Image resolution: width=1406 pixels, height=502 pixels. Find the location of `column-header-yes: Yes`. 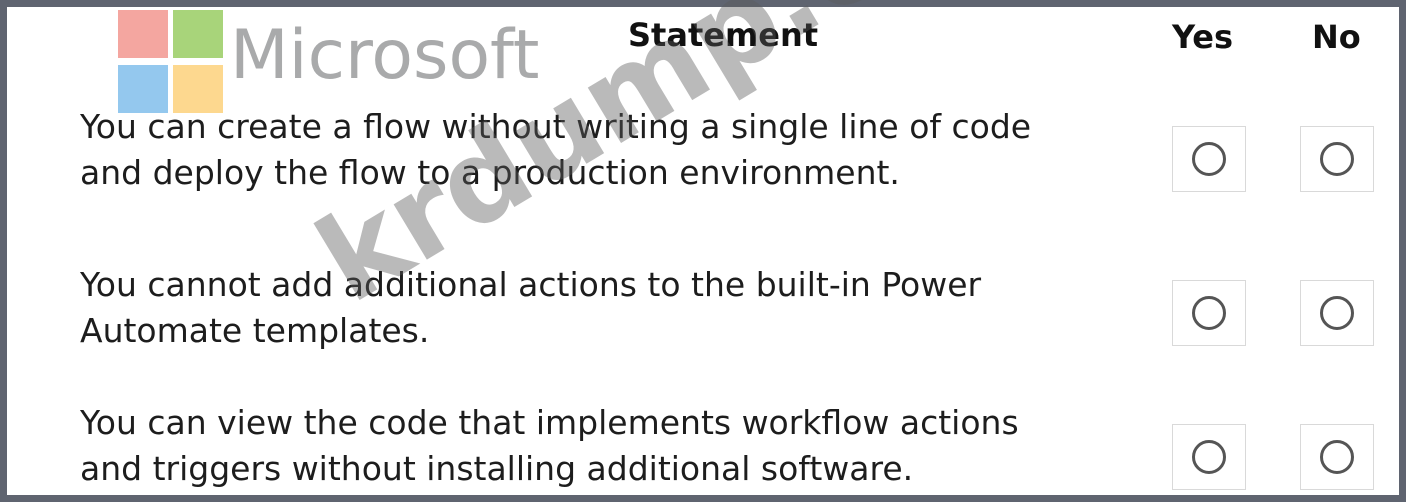

column-header-yes: Yes is located at coordinates (1202, 37).